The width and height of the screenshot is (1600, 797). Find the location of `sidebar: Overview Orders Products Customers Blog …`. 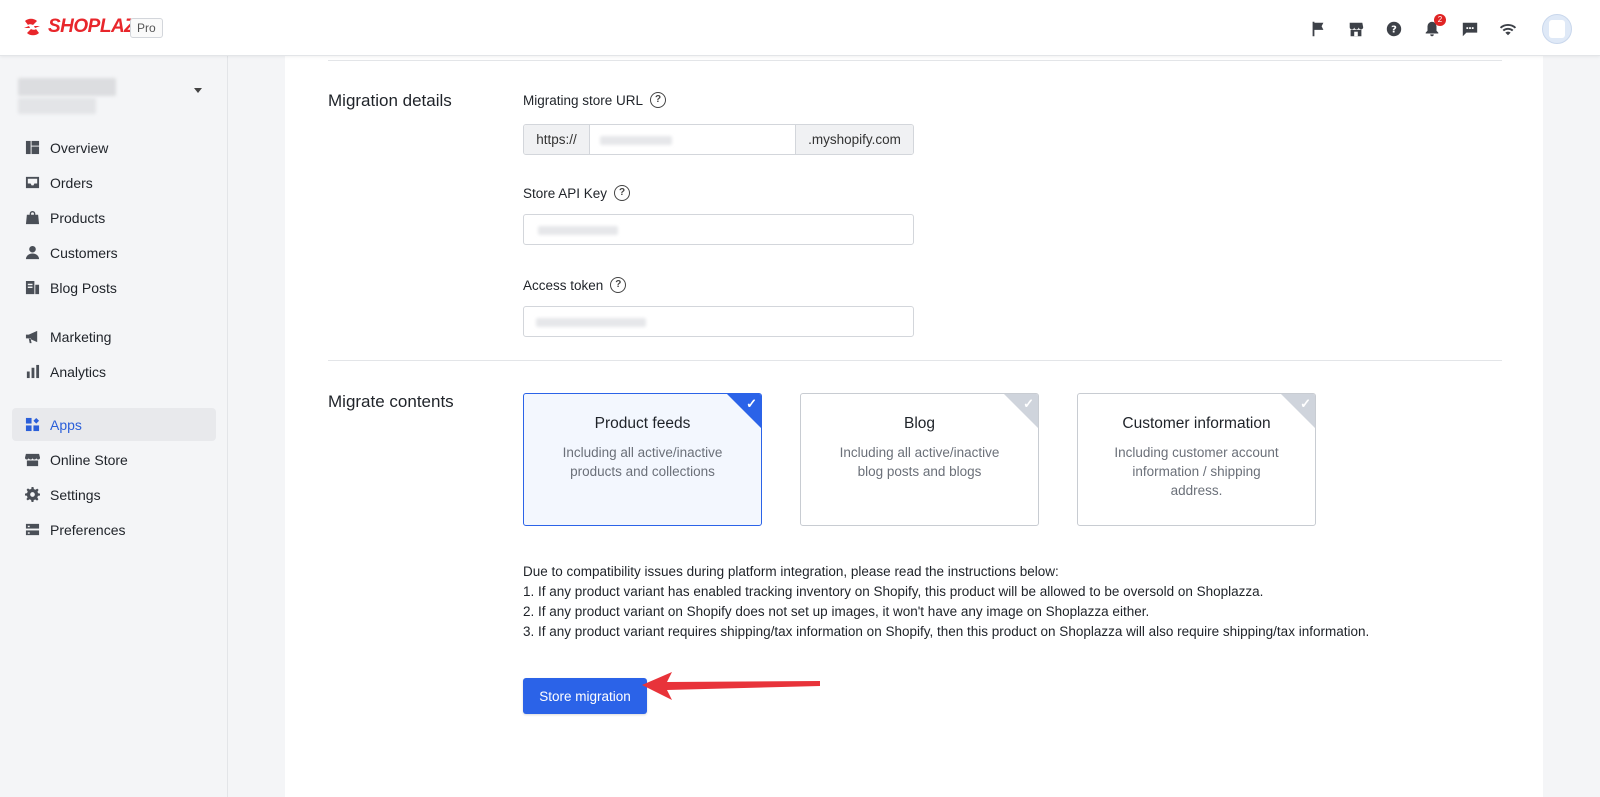

sidebar: Overview Orders Products Customers Blog … is located at coordinates (114, 426).